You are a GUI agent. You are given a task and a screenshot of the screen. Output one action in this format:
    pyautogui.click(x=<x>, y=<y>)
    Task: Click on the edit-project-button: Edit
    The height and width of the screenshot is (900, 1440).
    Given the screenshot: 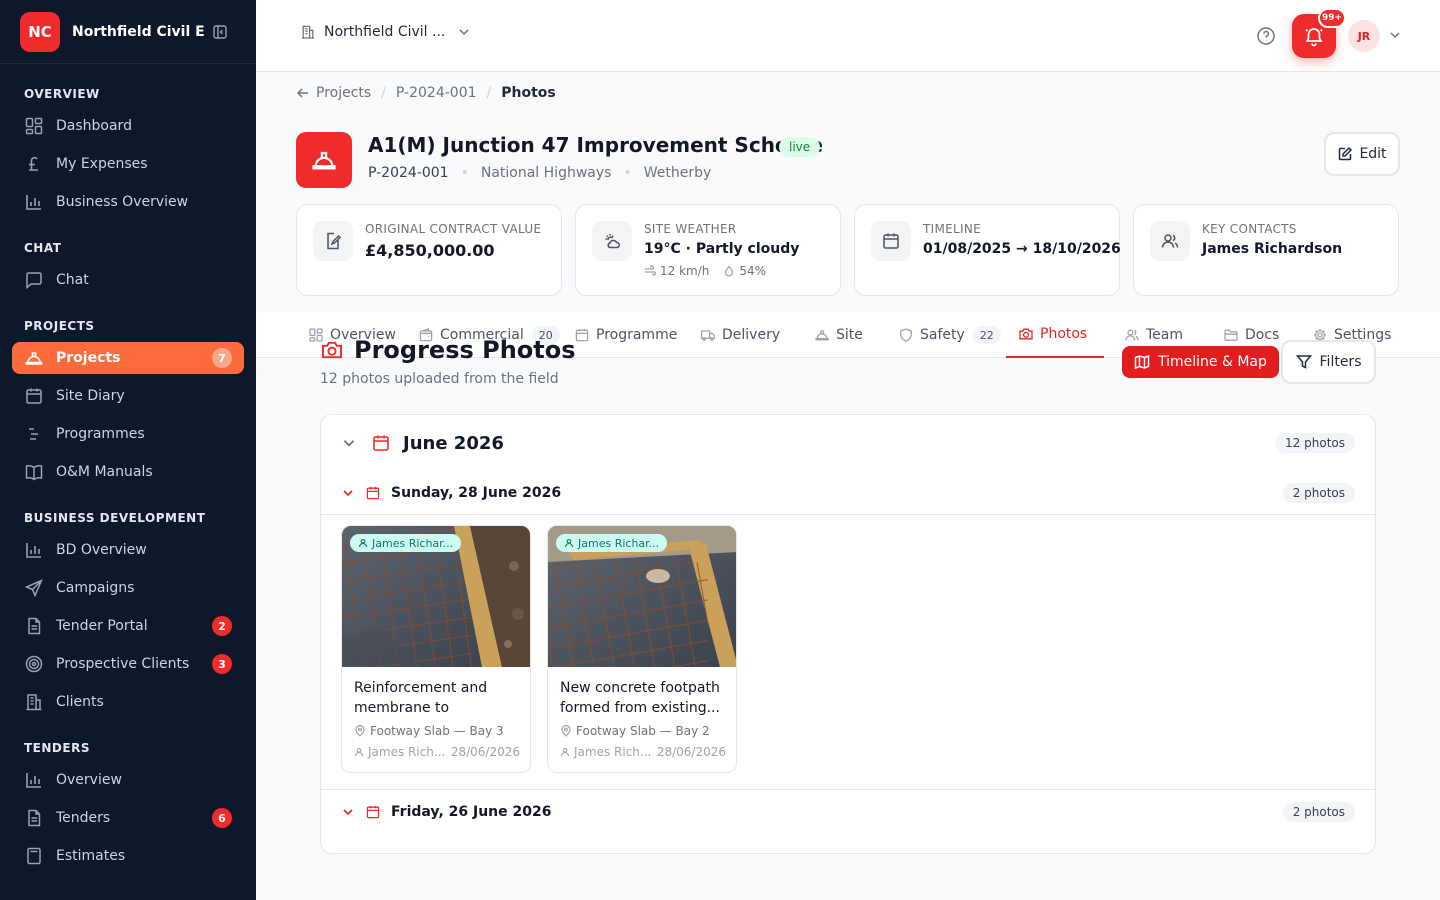 What is the action you would take?
    pyautogui.click(x=1362, y=154)
    